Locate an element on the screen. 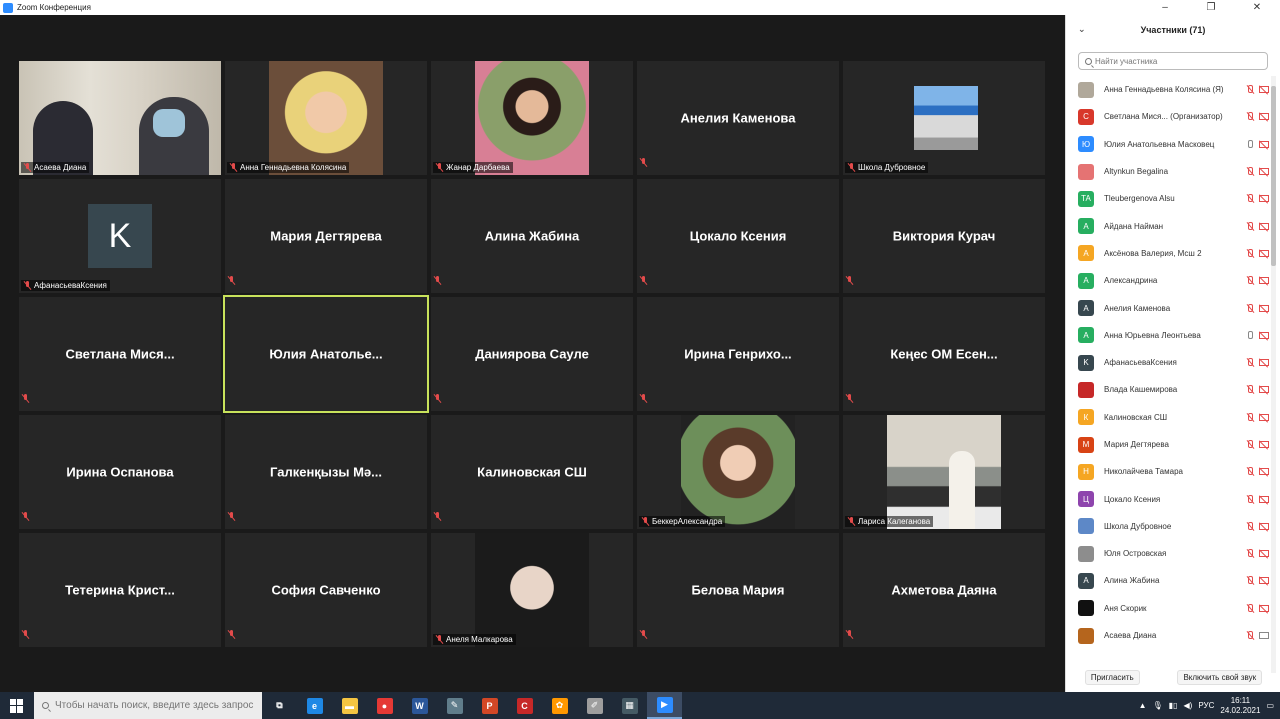 Image resolution: width=1280 pixels, height=719 pixels. participant-row: TA Tleubergenova Alsu is located at coordinates (1168, 198).